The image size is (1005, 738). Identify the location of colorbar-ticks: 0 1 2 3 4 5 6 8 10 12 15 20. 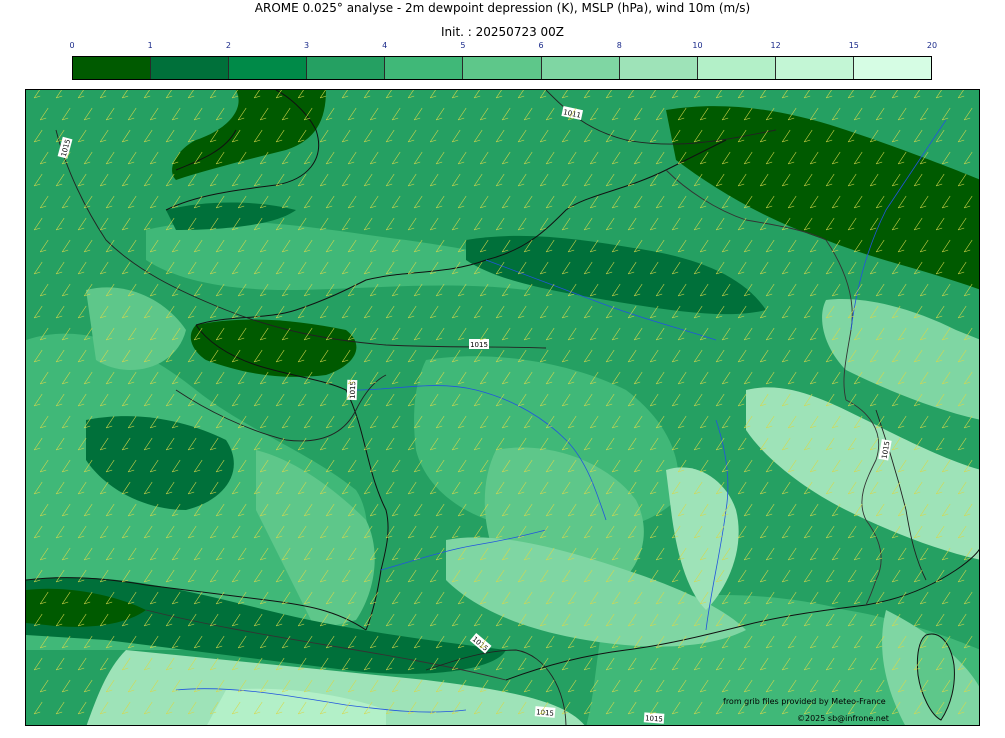
(503, 47).